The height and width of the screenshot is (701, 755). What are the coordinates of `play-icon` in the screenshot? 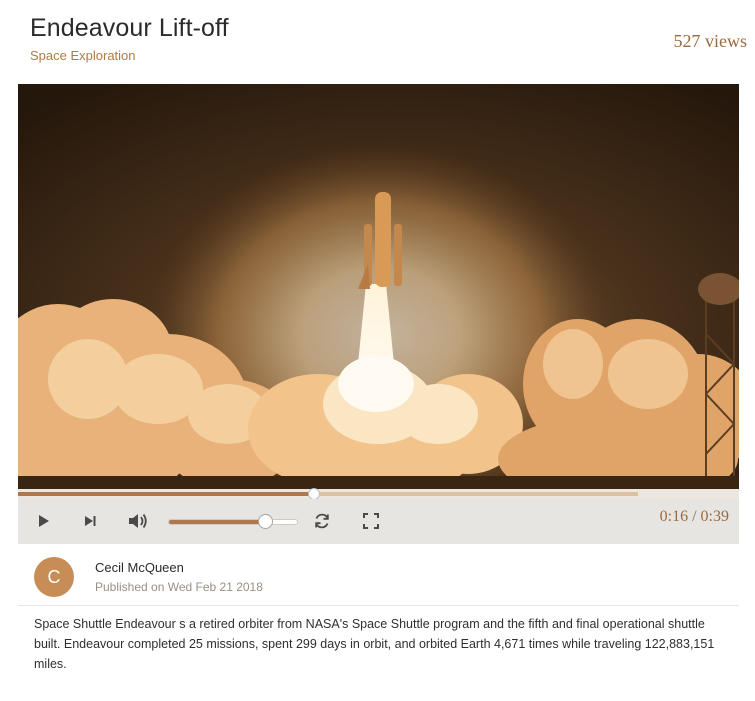 It's located at (44, 521).